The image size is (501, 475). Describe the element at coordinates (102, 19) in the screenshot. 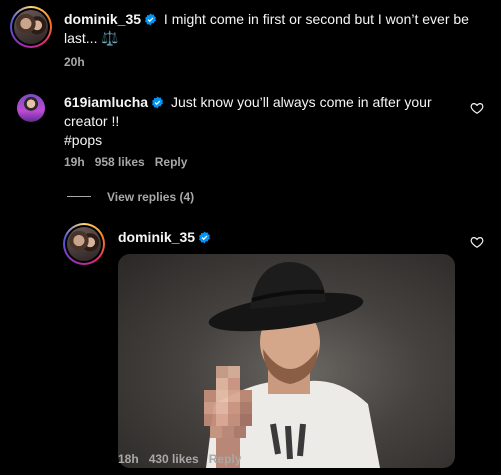

I see `post-username: dominik_35` at that location.